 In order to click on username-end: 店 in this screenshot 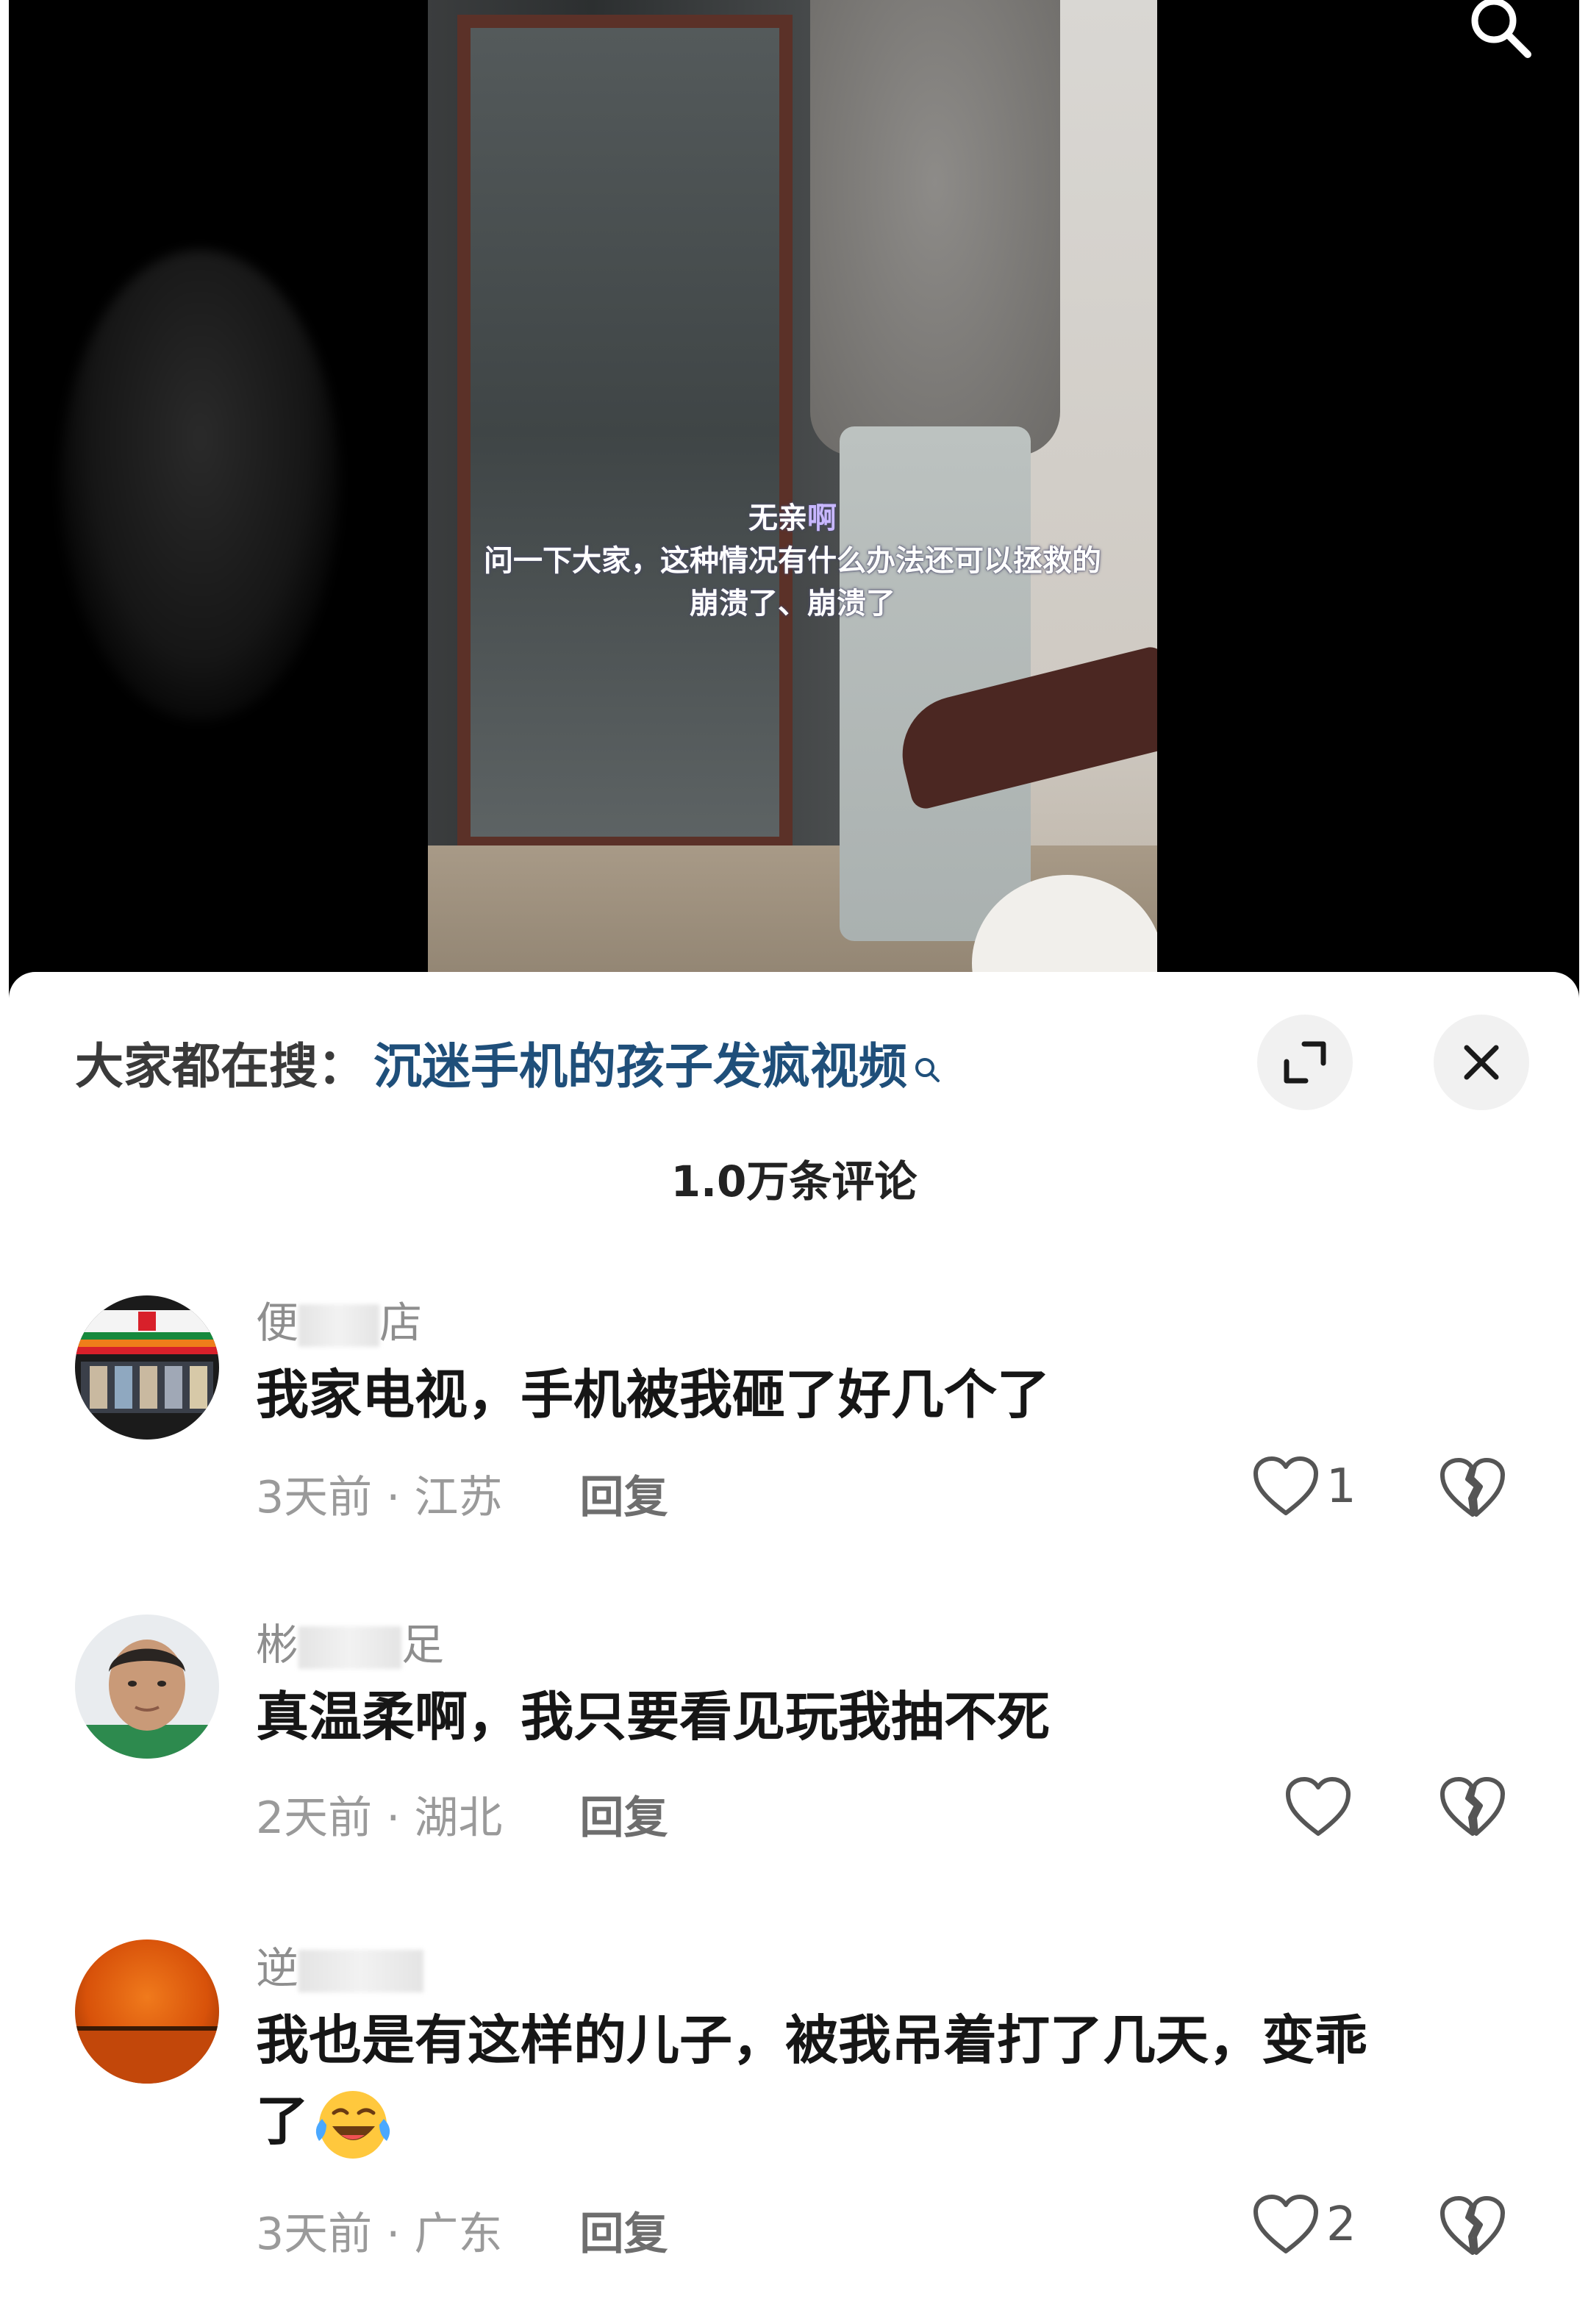, I will do `click(401, 1323)`.